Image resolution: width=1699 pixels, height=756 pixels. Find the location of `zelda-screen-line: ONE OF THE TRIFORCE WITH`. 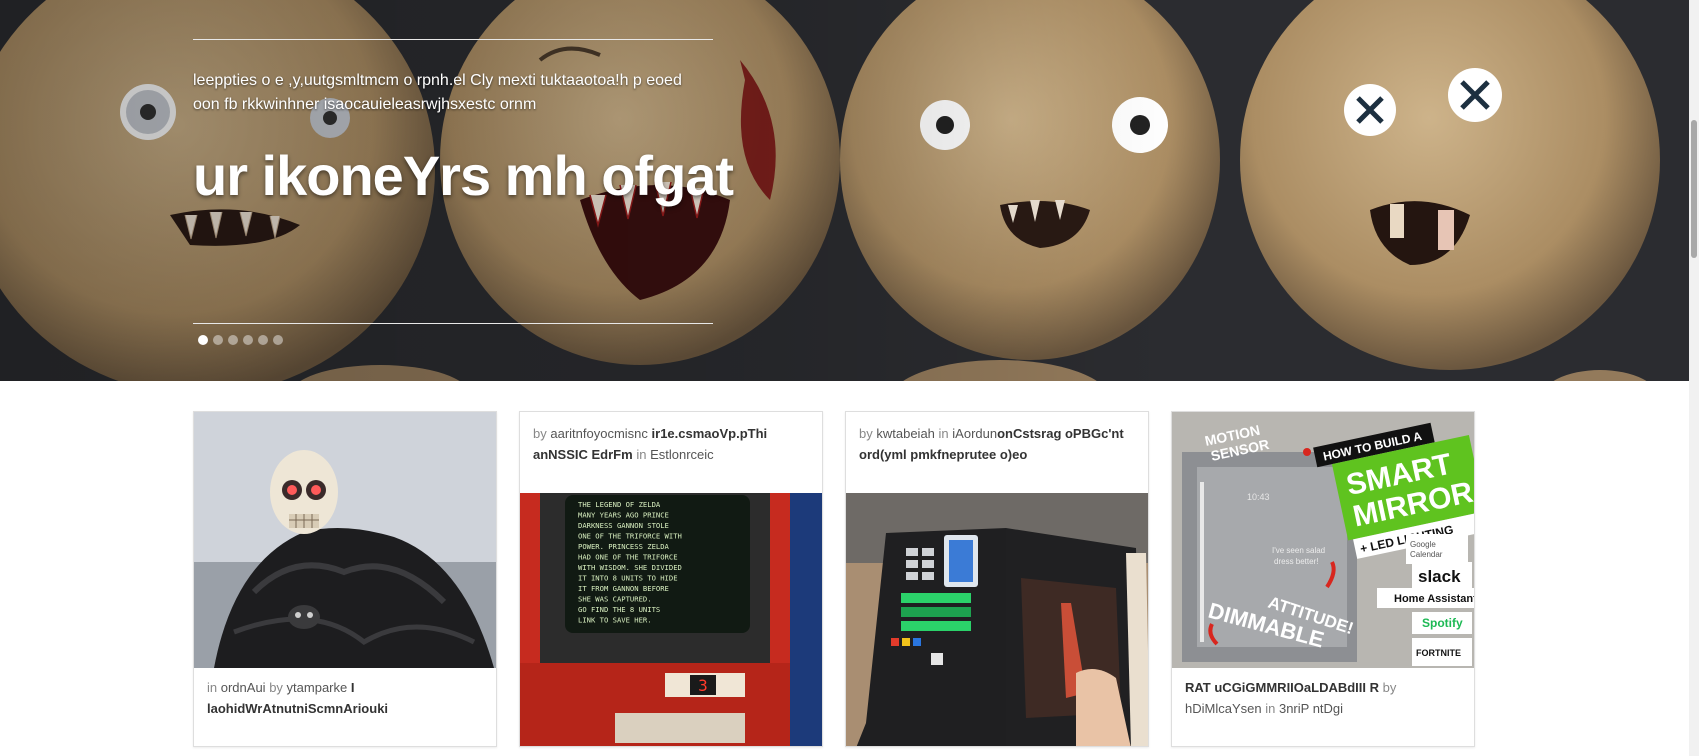

zelda-screen-line: ONE OF THE TRIFORCE WITH is located at coordinates (630, 536).